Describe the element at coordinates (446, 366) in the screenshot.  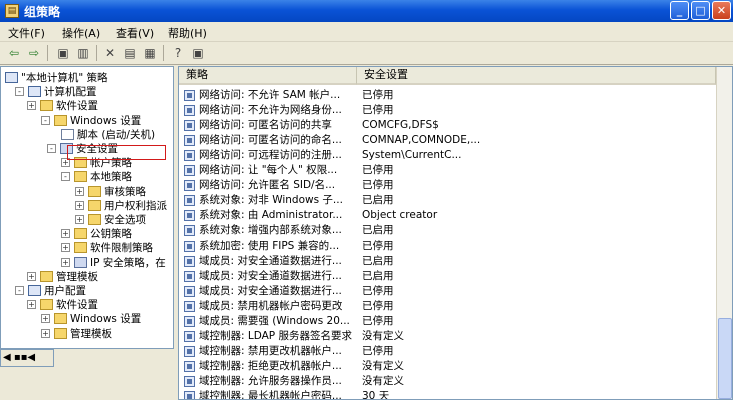
I see `list-item: 域控制器: 拒绝更改机器帐户... 没有定义` at that location.